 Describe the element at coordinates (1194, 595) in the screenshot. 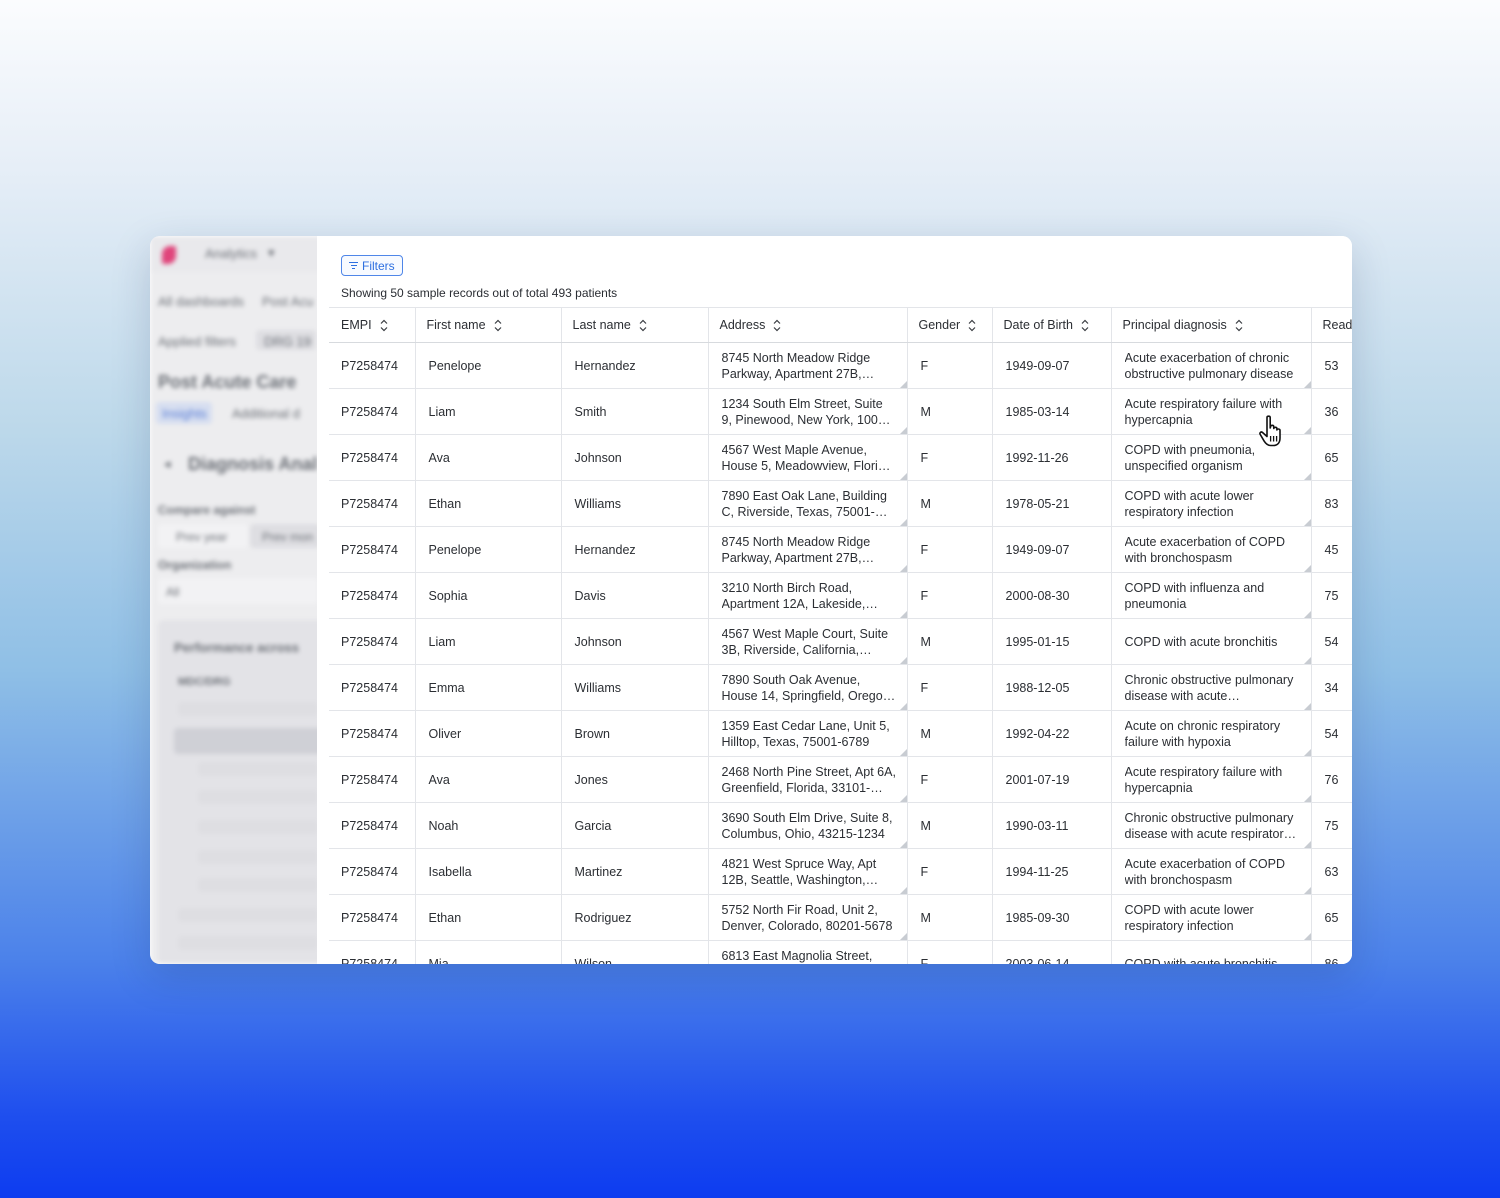

I see `cell-text: COPD with influenza and pneumonia` at that location.